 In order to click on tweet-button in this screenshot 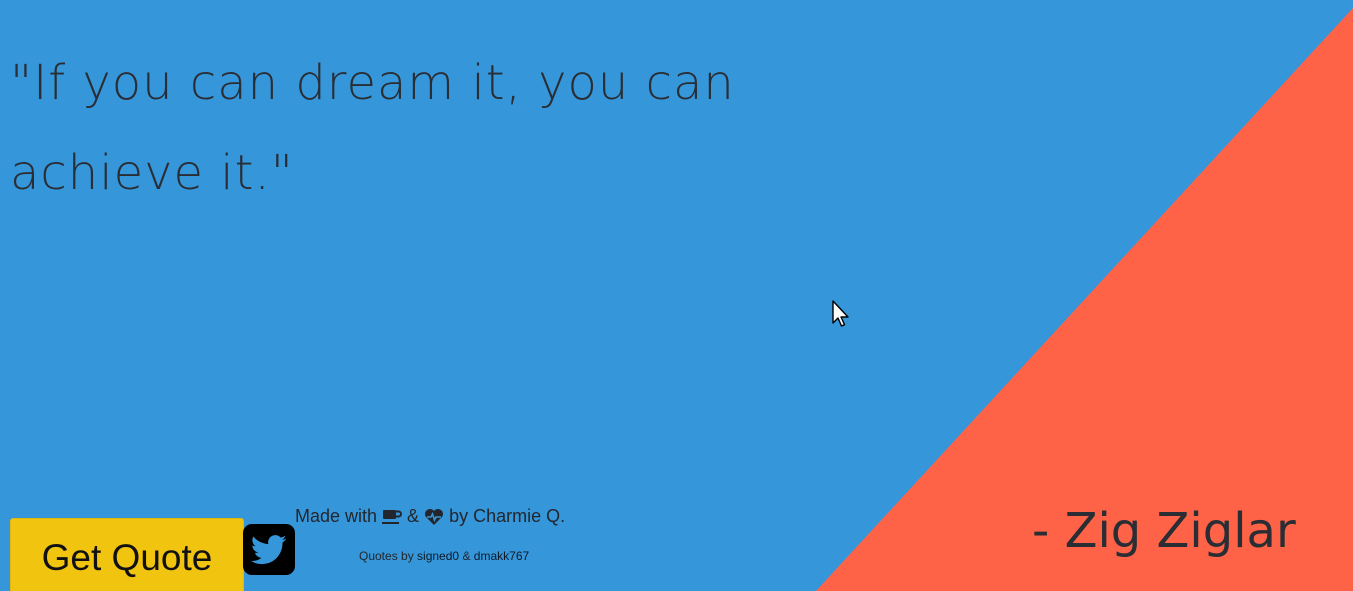, I will do `click(269, 549)`.